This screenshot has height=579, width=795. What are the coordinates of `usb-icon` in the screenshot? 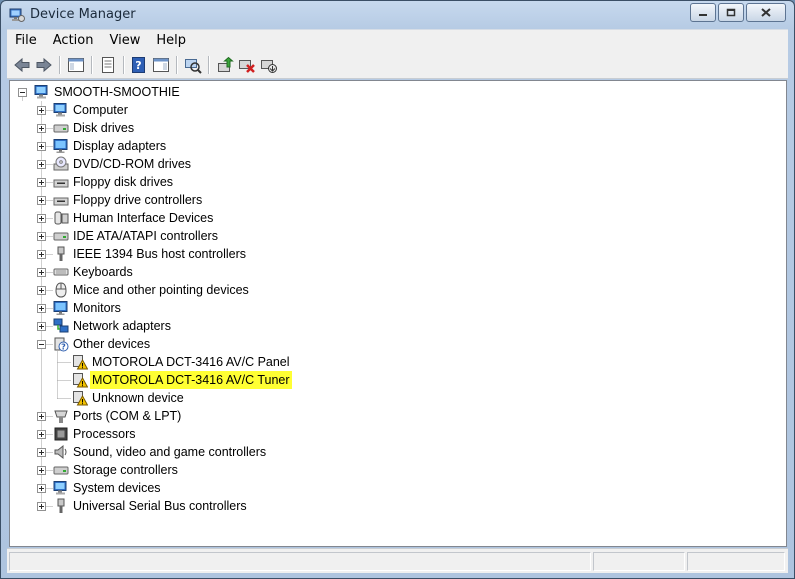 It's located at (61, 505).